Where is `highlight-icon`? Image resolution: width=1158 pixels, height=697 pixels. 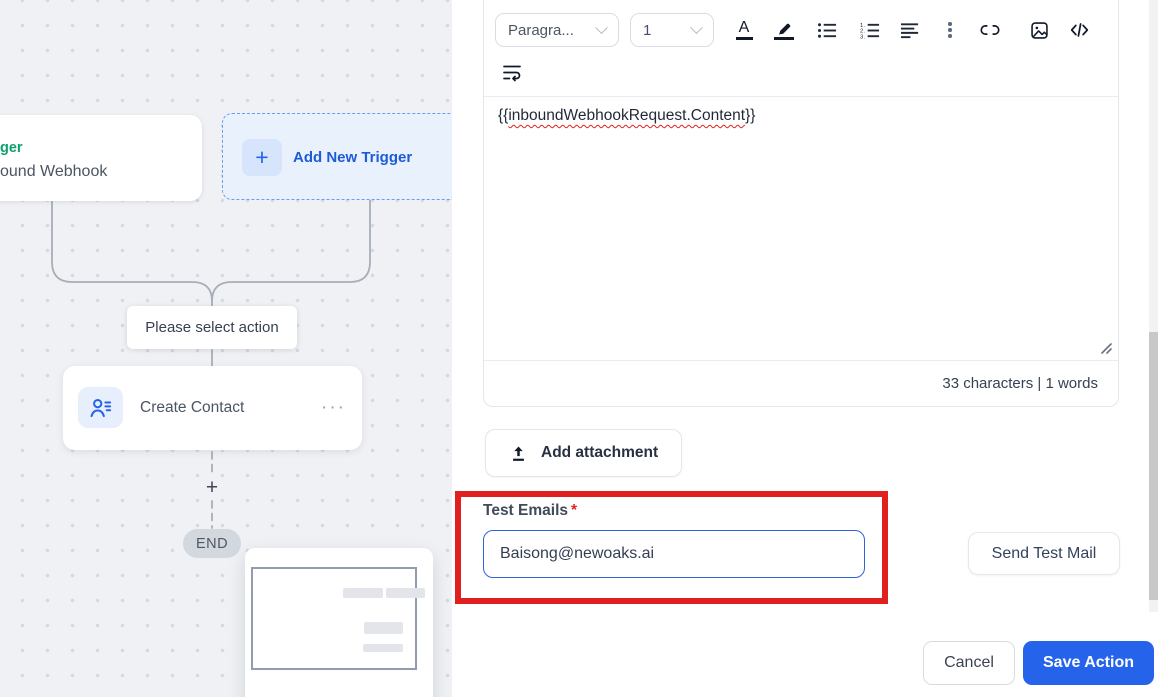 highlight-icon is located at coordinates (784, 29).